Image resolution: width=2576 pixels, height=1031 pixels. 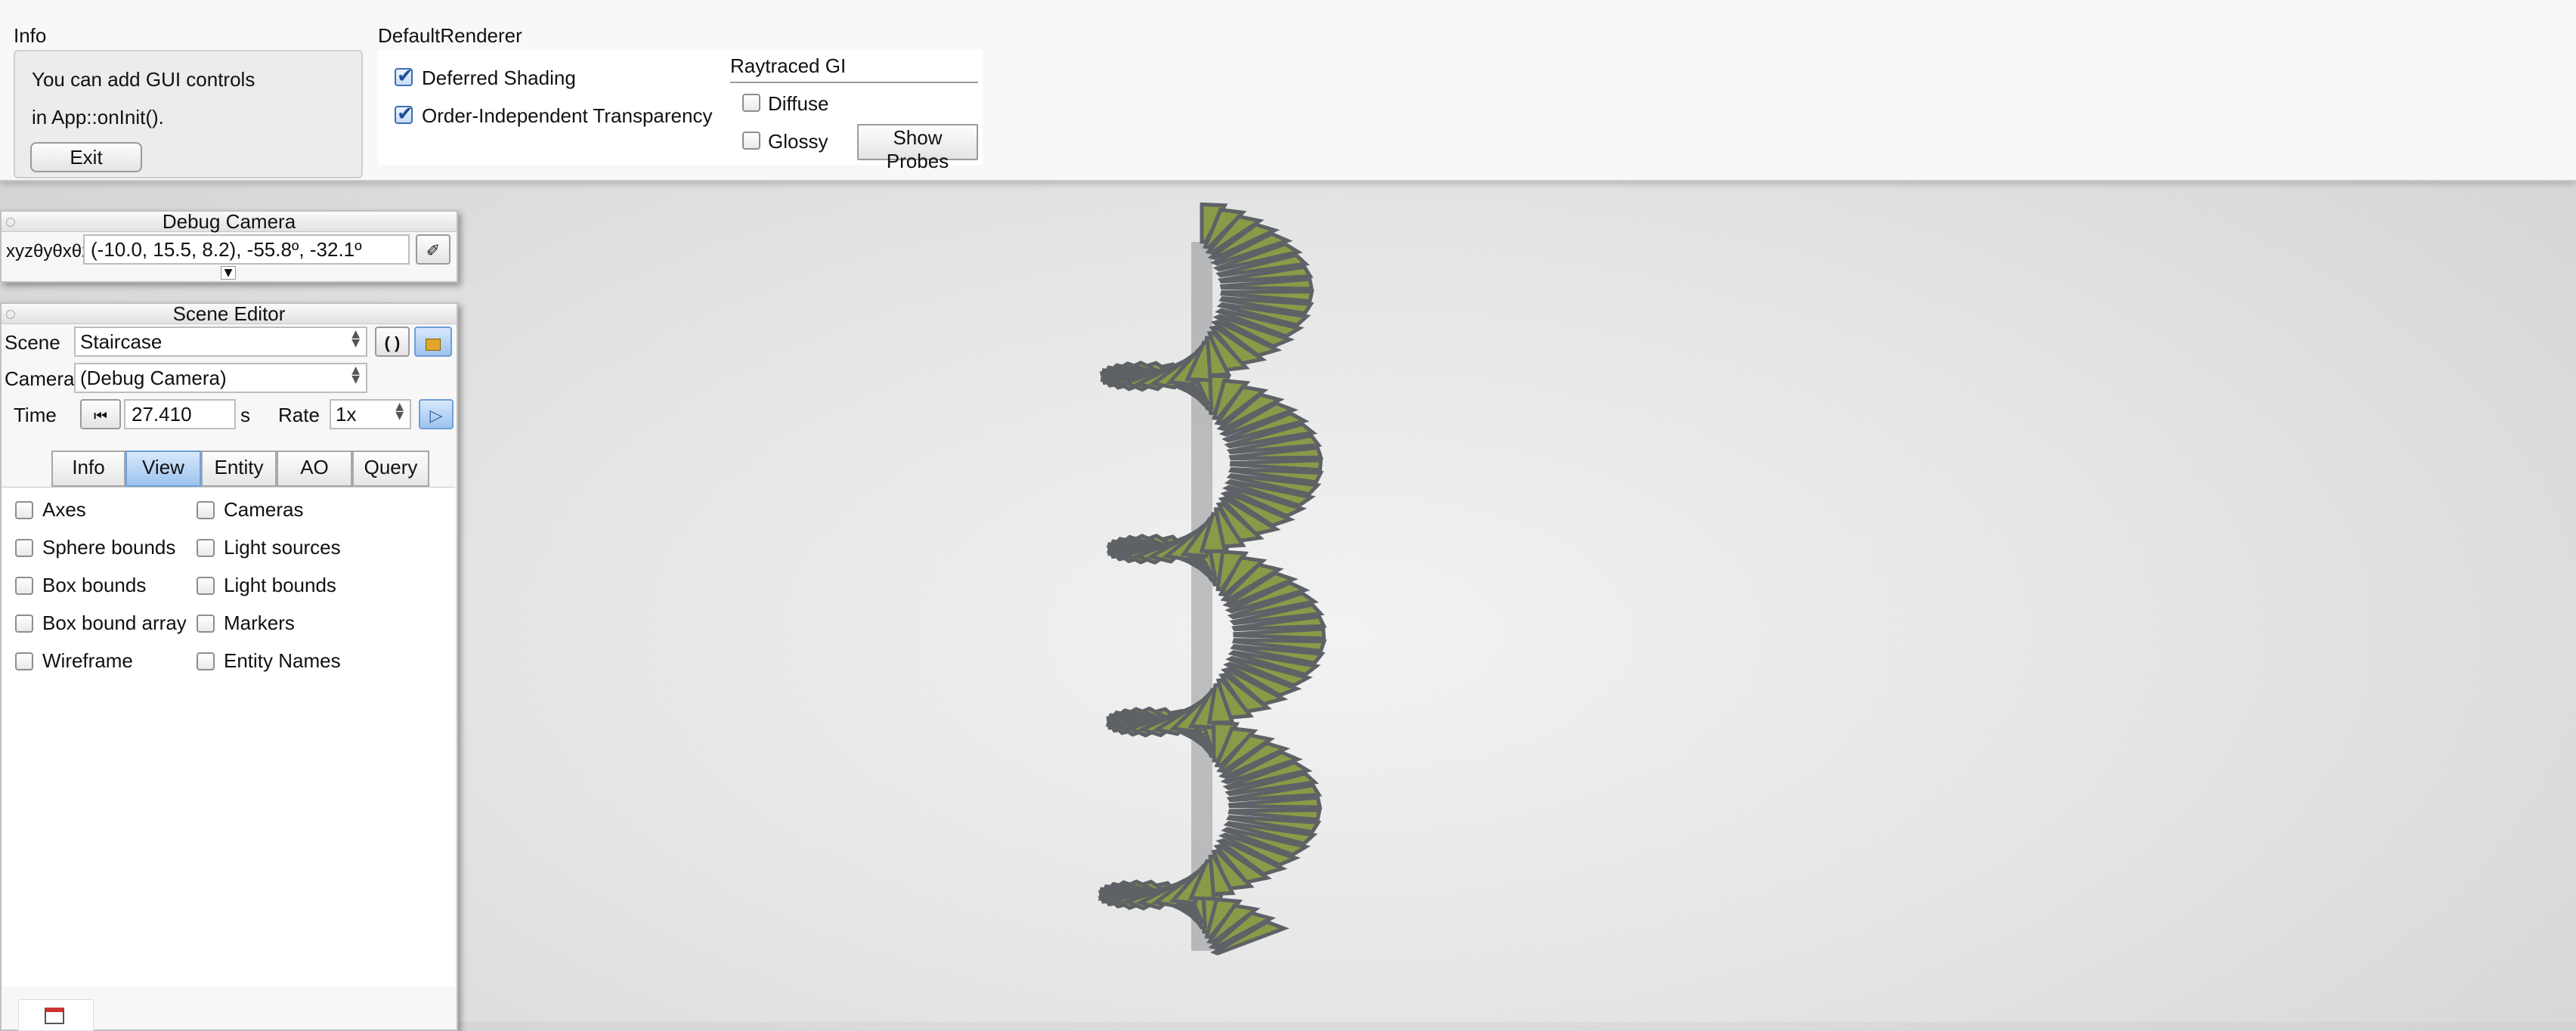 What do you see at coordinates (98, 117) in the screenshot?
I see `info-line-2: in App::onInit().` at bounding box center [98, 117].